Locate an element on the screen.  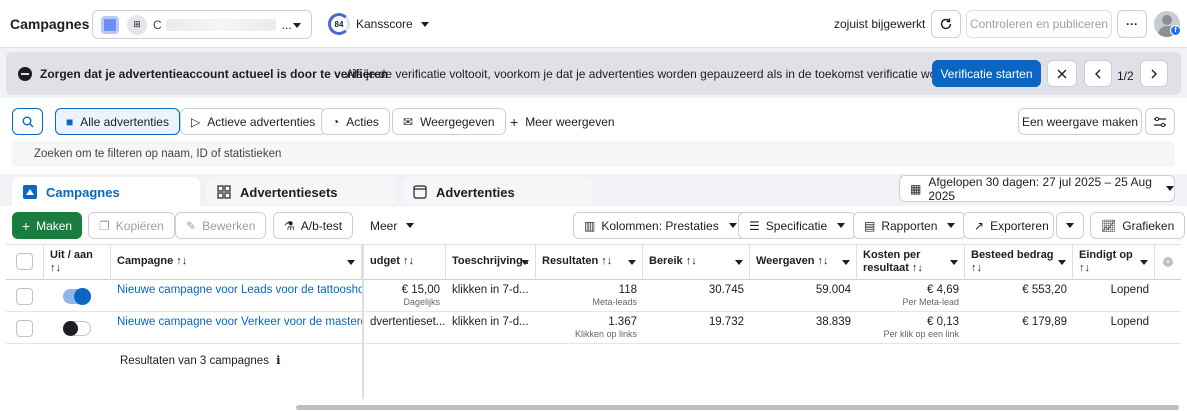
last-updated: zojuist bijgewerkt is located at coordinates (880, 24).